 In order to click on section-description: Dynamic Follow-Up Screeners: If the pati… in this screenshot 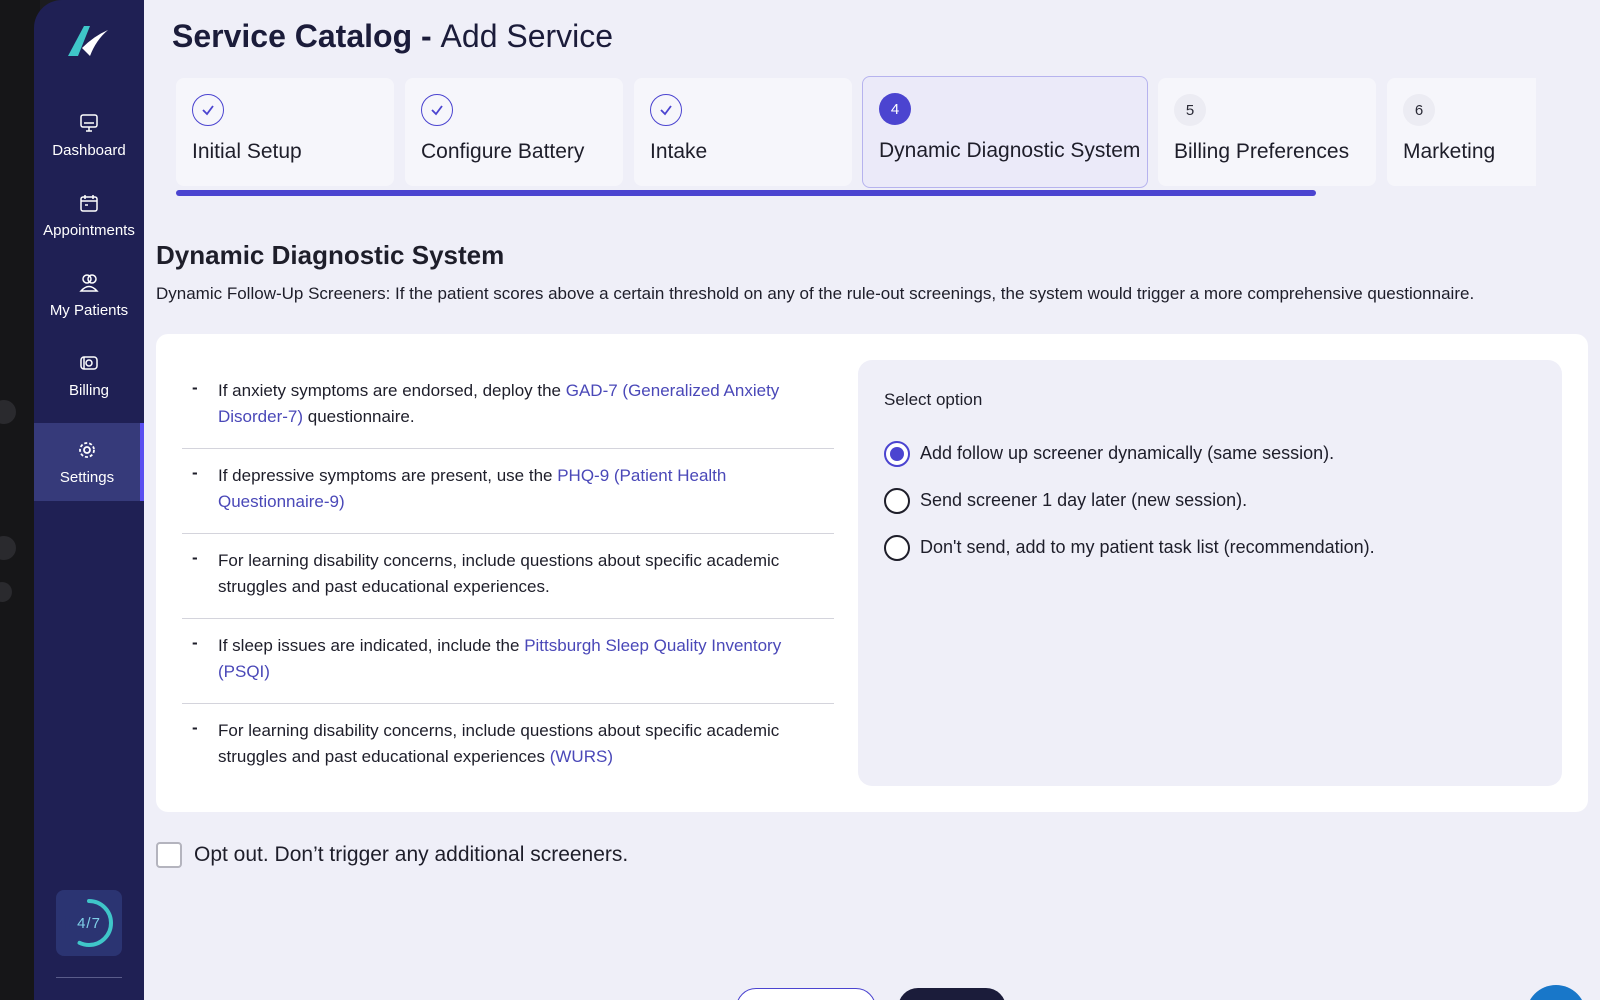, I will do `click(815, 293)`.